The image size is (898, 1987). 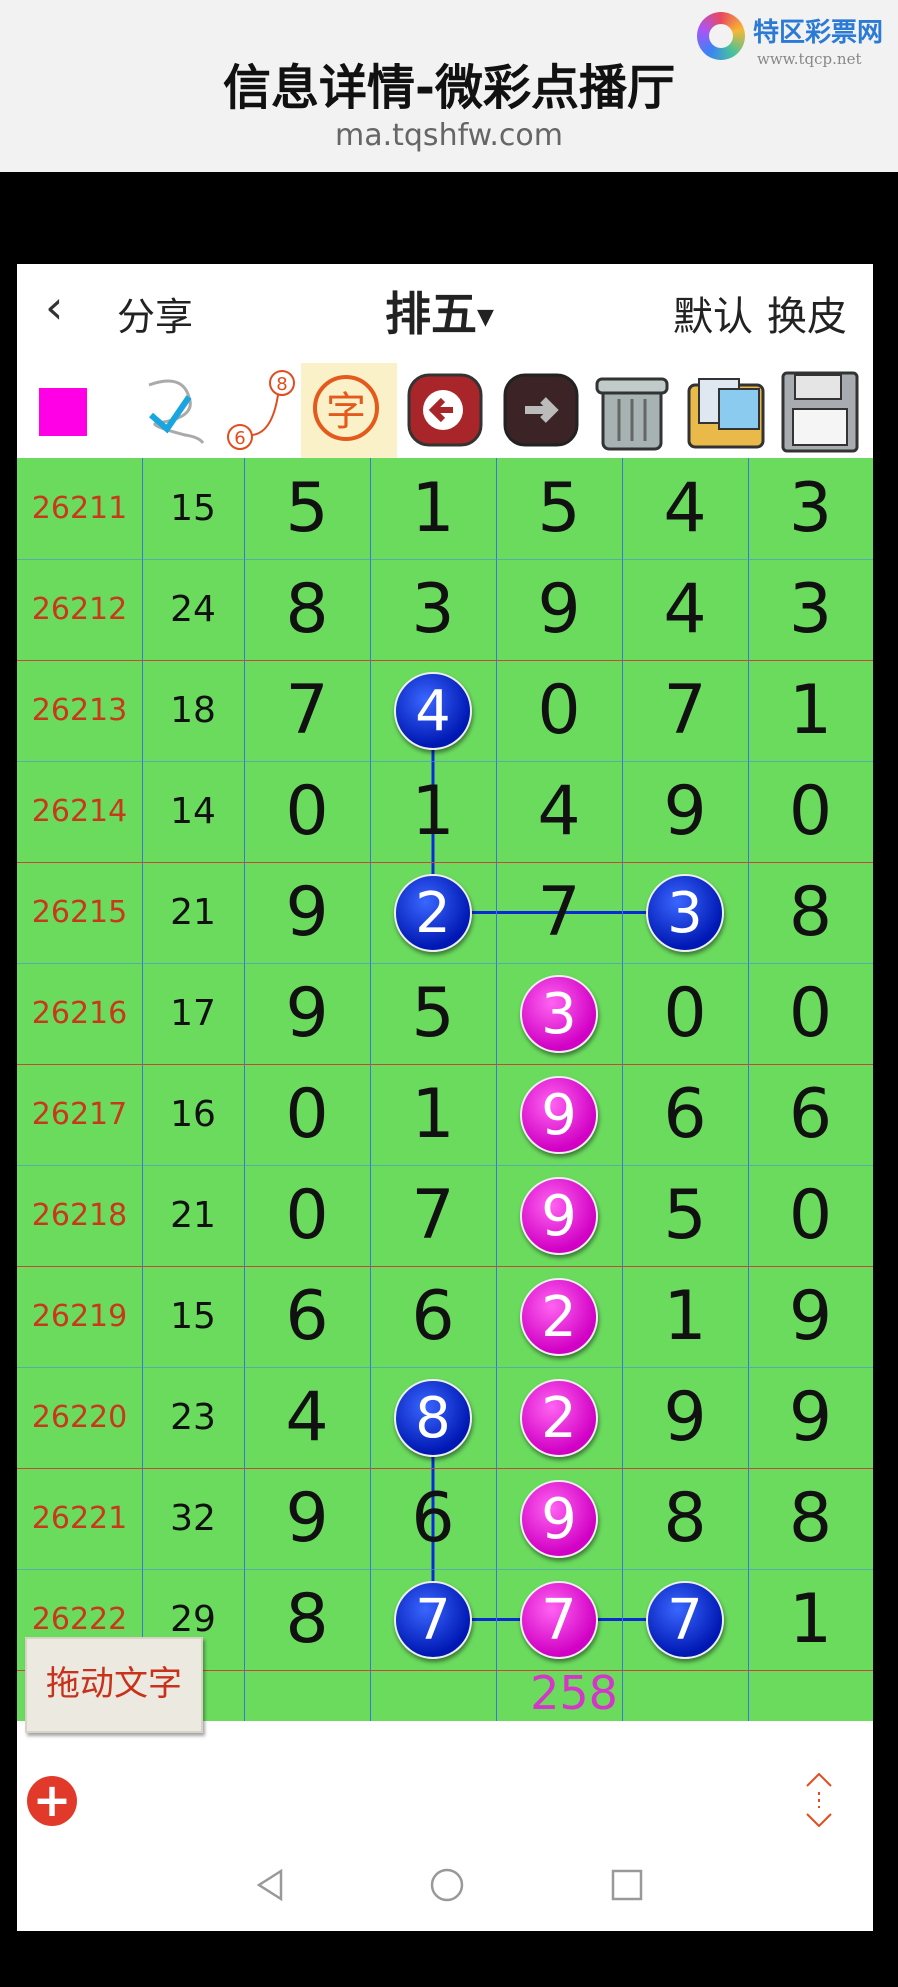 I want to click on period-number: 26217, so click(x=79, y=1114).